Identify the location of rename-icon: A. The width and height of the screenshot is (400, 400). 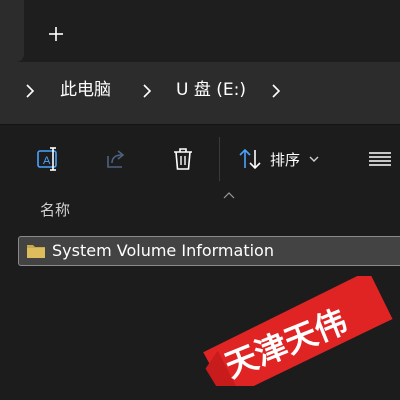
(47, 159).